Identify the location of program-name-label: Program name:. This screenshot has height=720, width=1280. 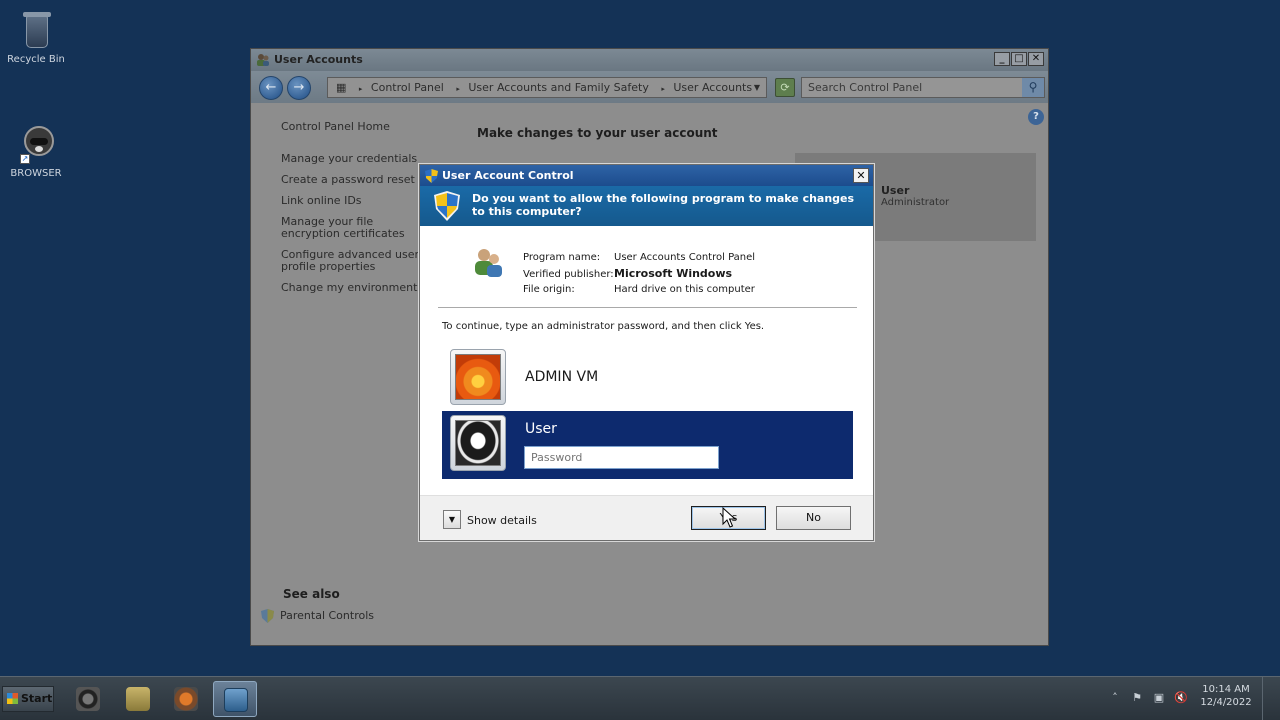
(562, 257).